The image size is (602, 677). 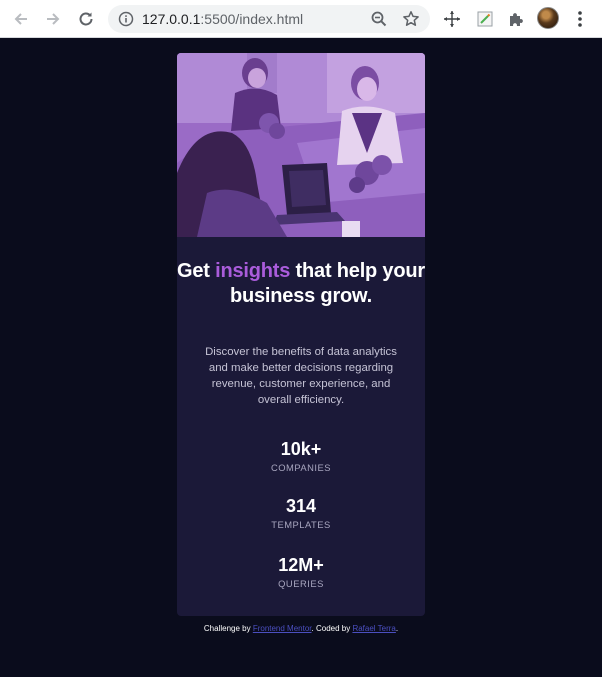 What do you see at coordinates (53, 19) in the screenshot?
I see `forward-arrow-icon` at bounding box center [53, 19].